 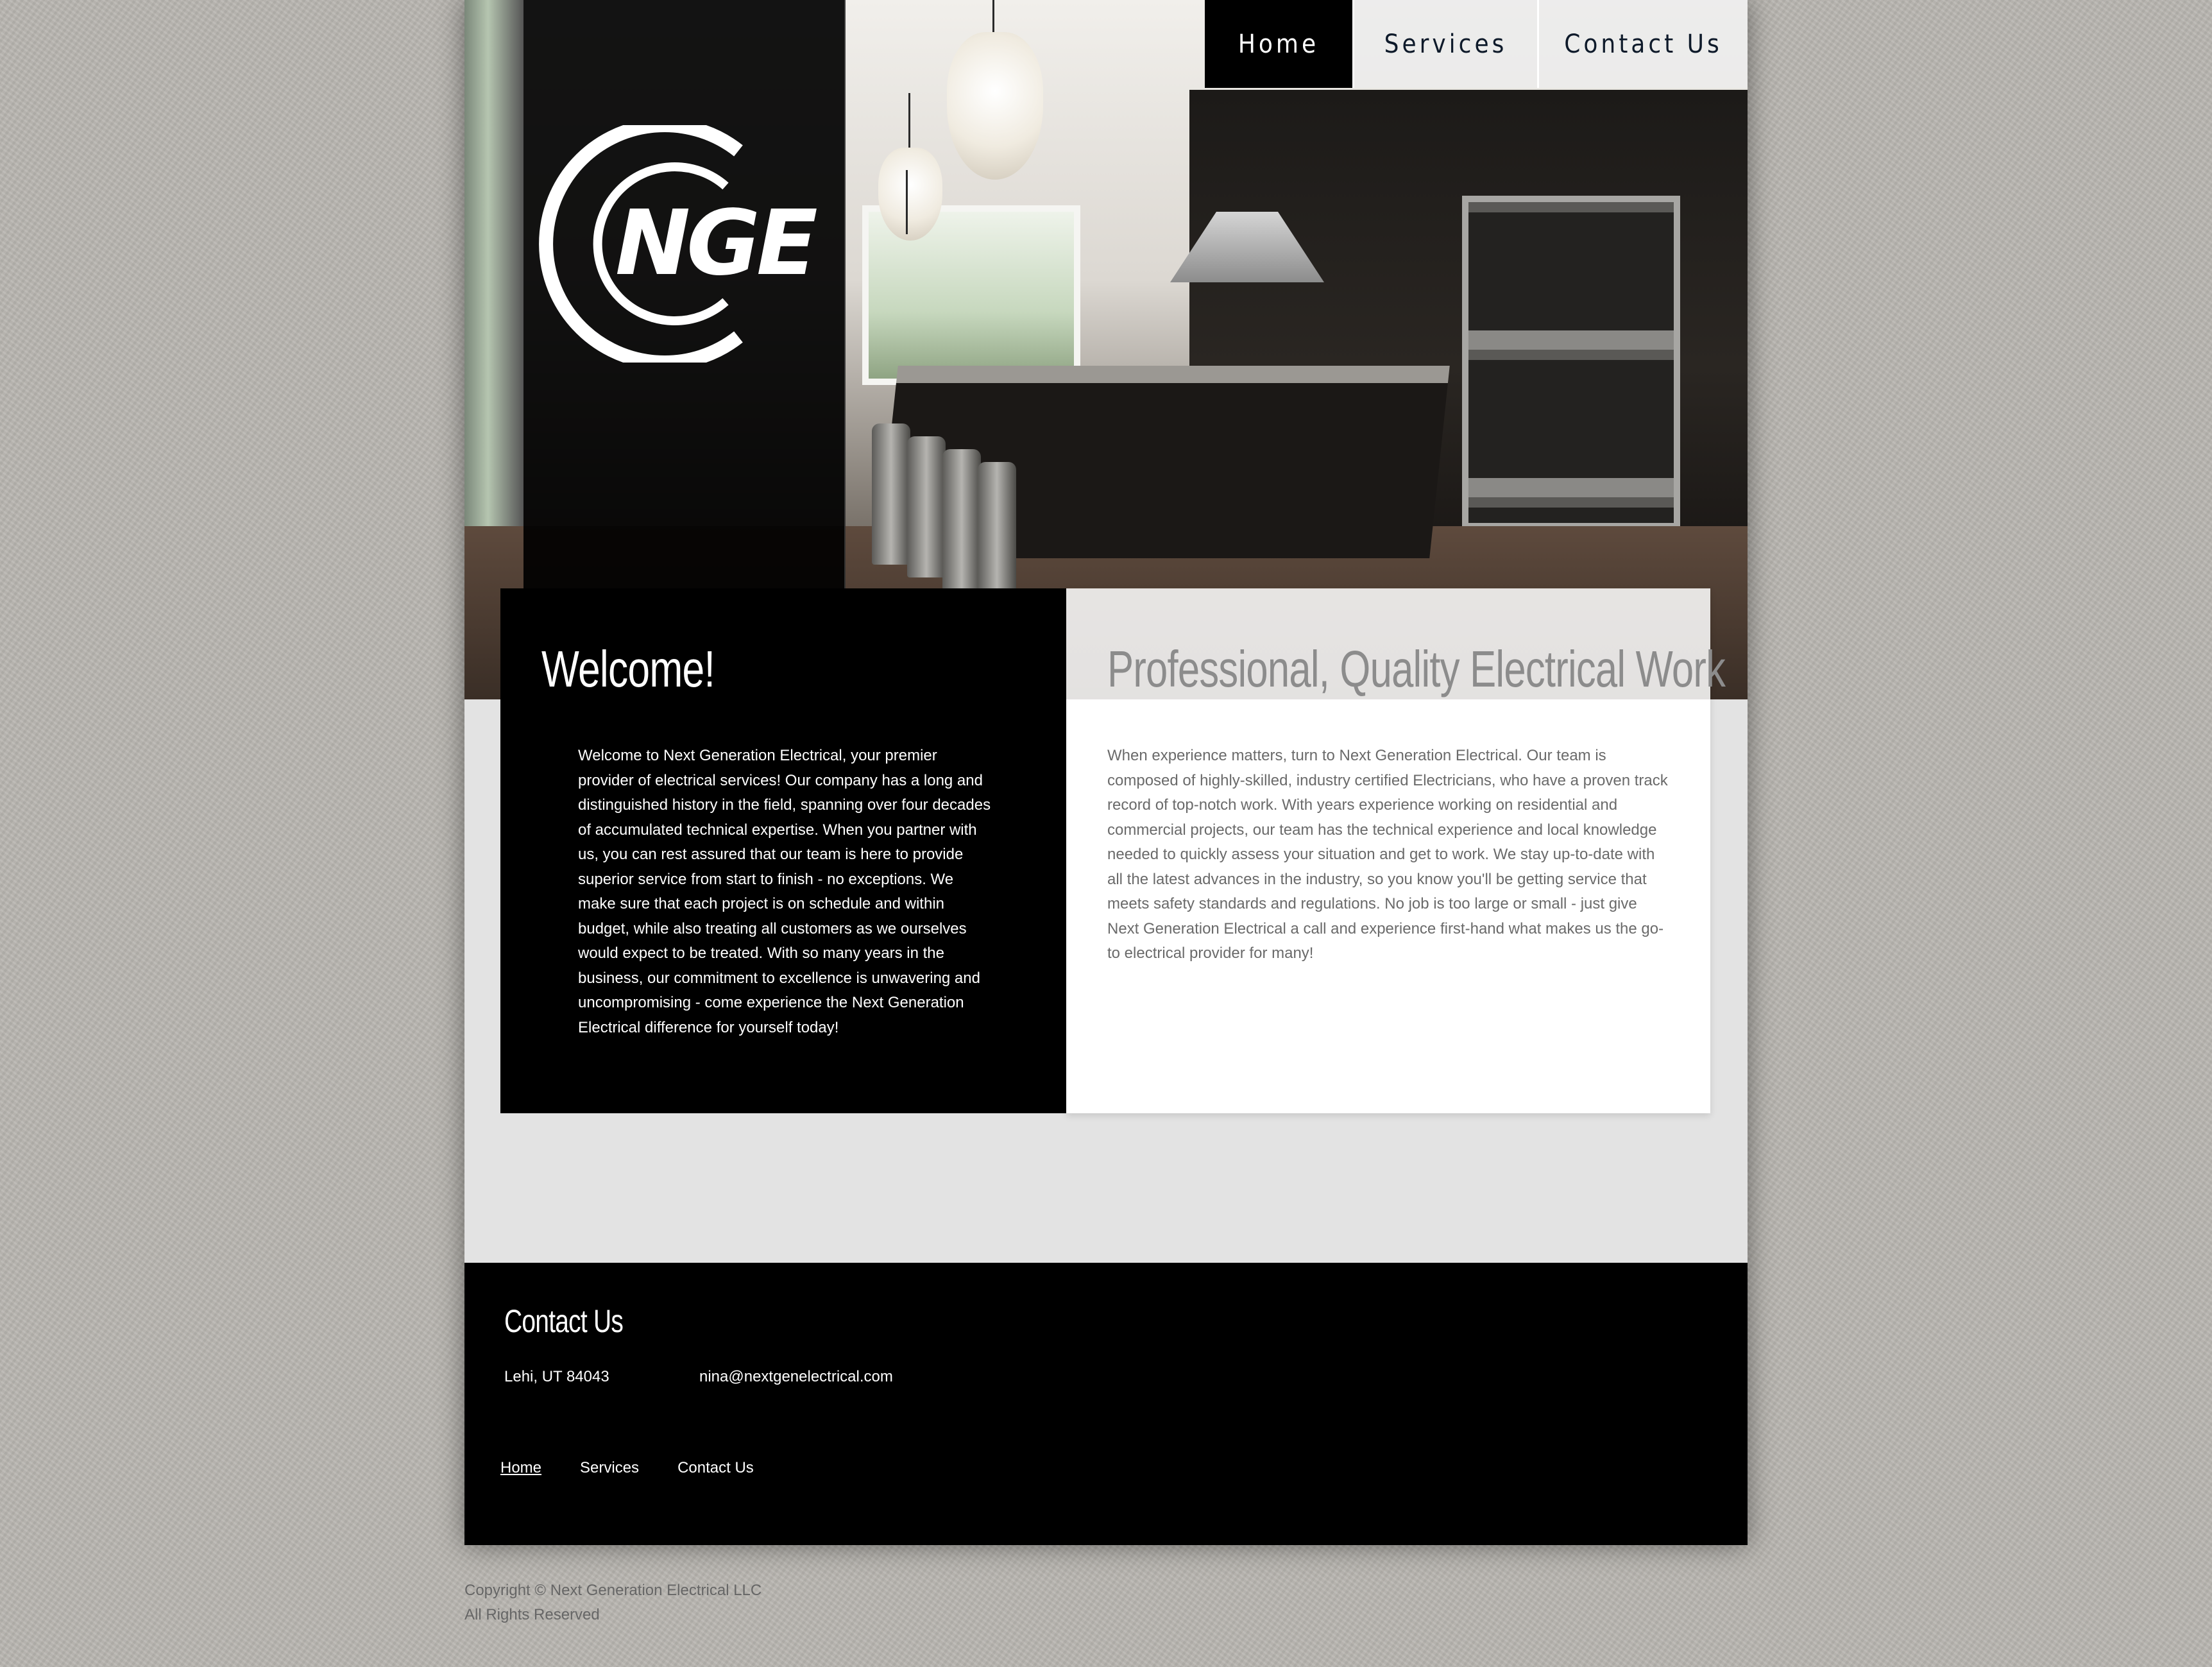 I want to click on footer-nav: Home Services Contact Us, so click(x=627, y=1468).